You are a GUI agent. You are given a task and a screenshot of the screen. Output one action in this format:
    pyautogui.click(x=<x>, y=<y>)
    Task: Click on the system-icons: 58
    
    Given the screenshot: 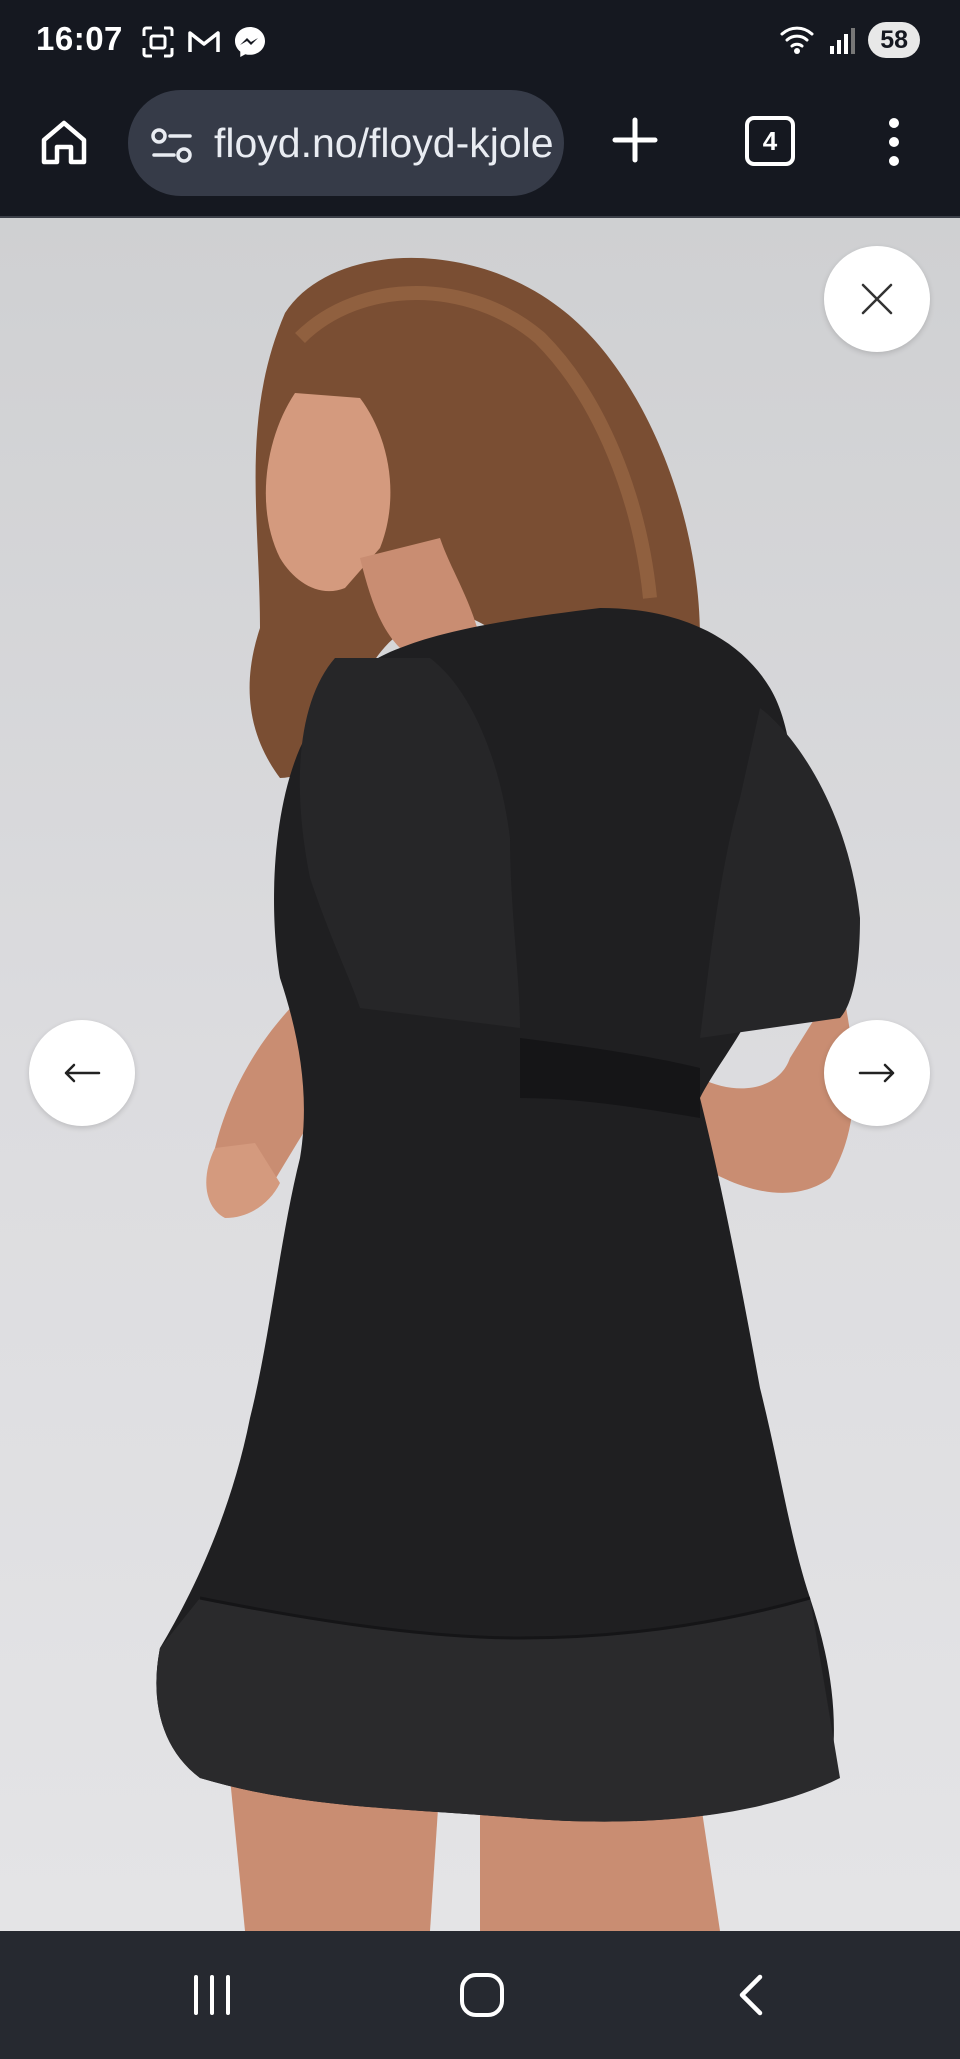 What is the action you would take?
    pyautogui.click(x=849, y=40)
    